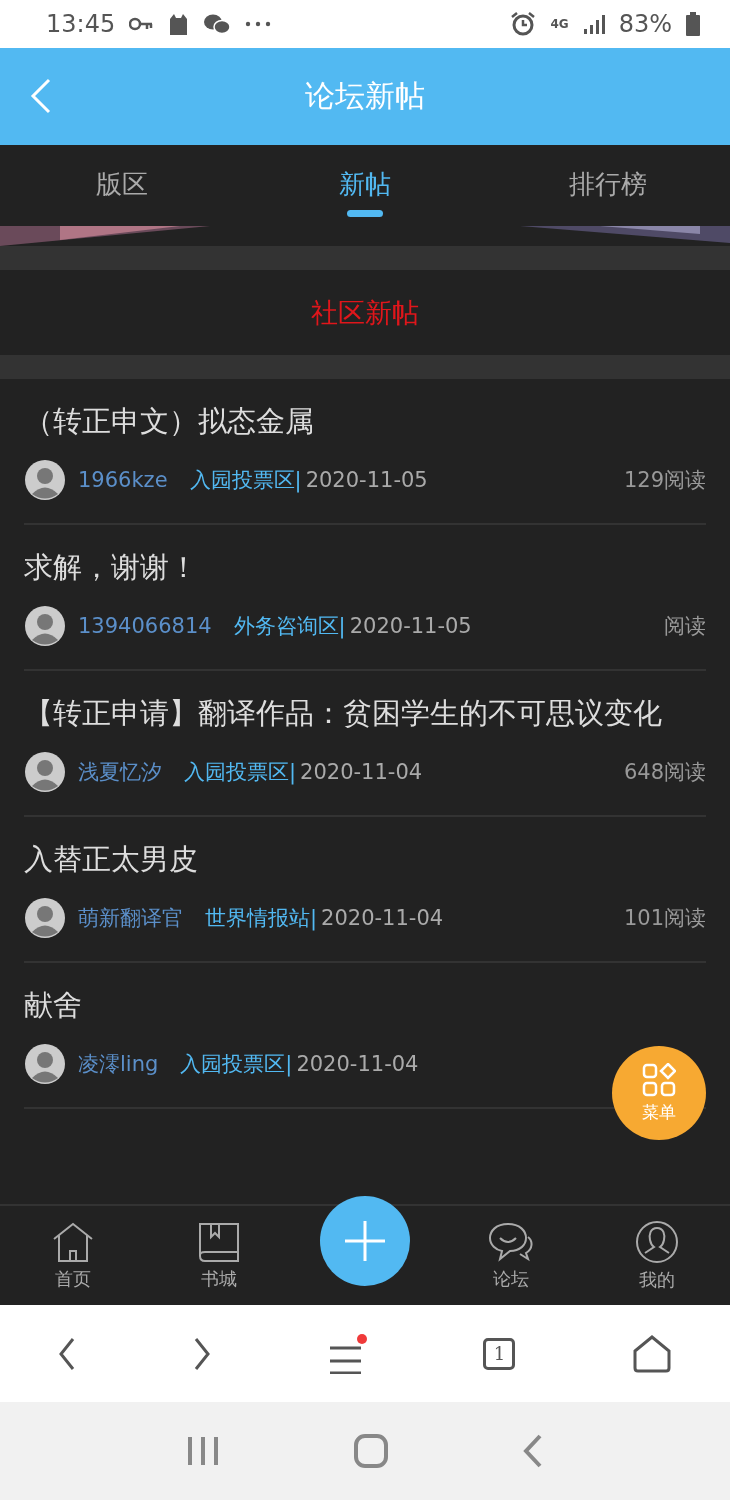  I want to click on view-count: 101阅读, so click(664, 918).